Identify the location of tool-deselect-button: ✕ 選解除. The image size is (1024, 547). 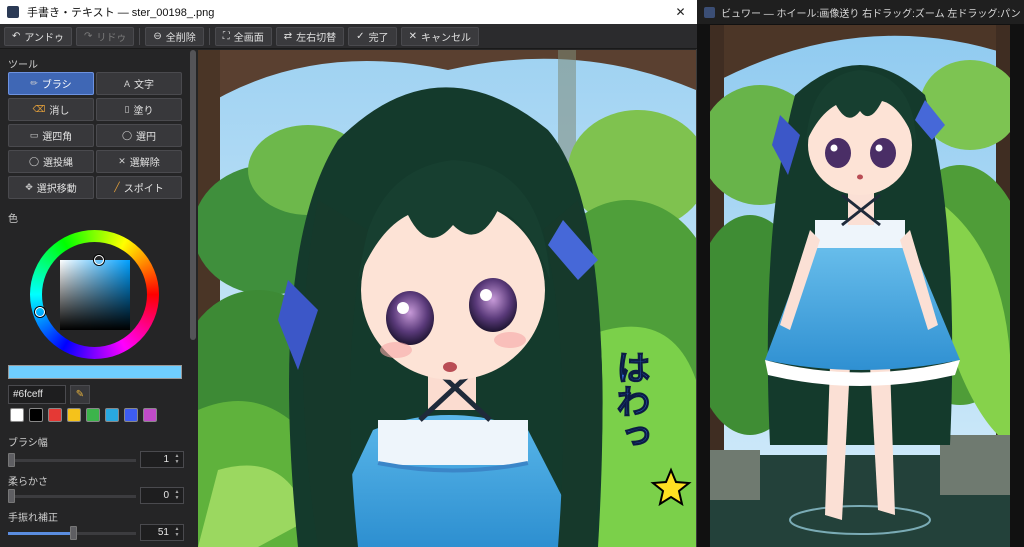
(139, 161).